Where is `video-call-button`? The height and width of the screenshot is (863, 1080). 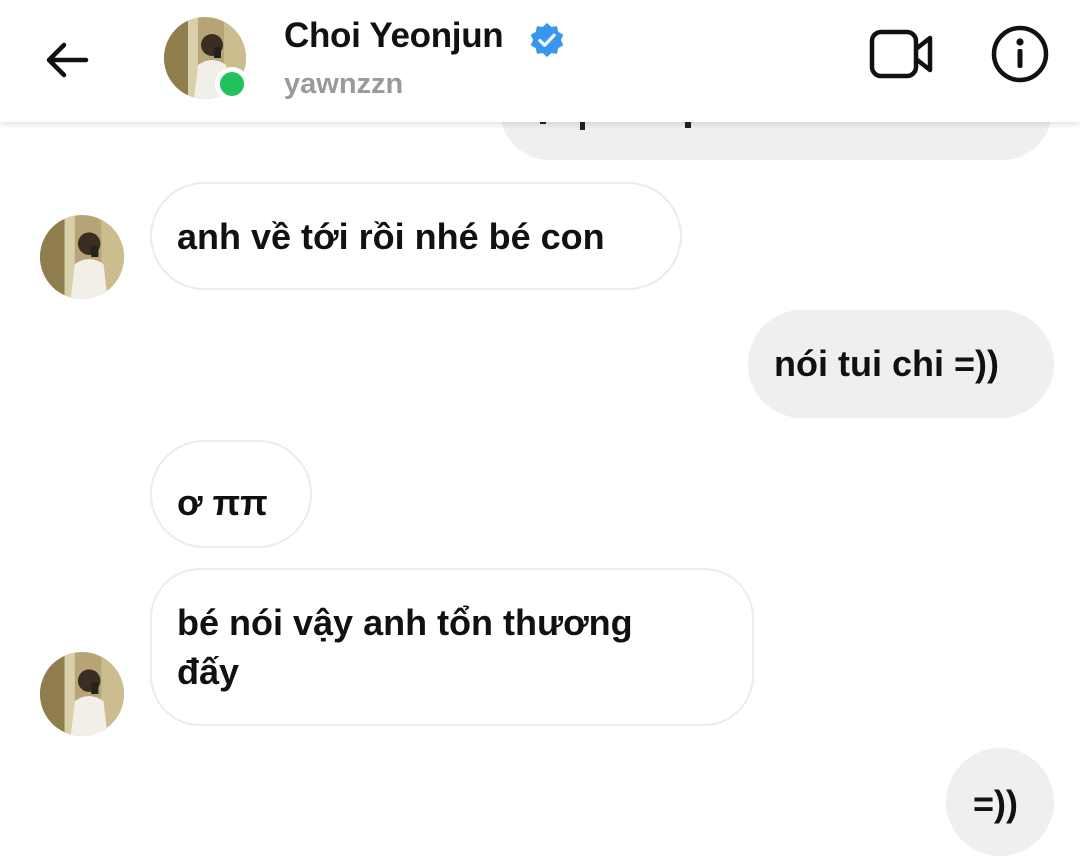
video-call-button is located at coordinates (902, 54).